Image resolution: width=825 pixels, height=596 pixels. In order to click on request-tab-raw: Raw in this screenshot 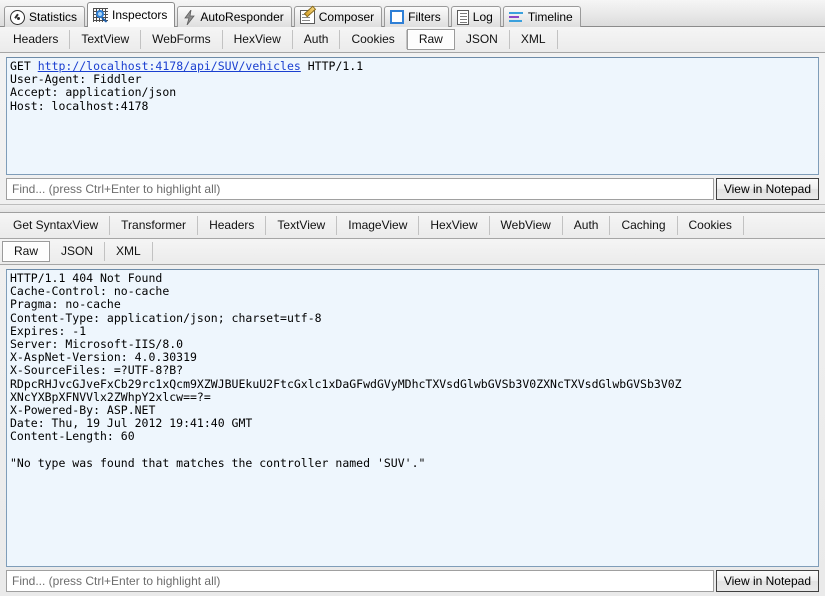, I will do `click(430, 39)`.